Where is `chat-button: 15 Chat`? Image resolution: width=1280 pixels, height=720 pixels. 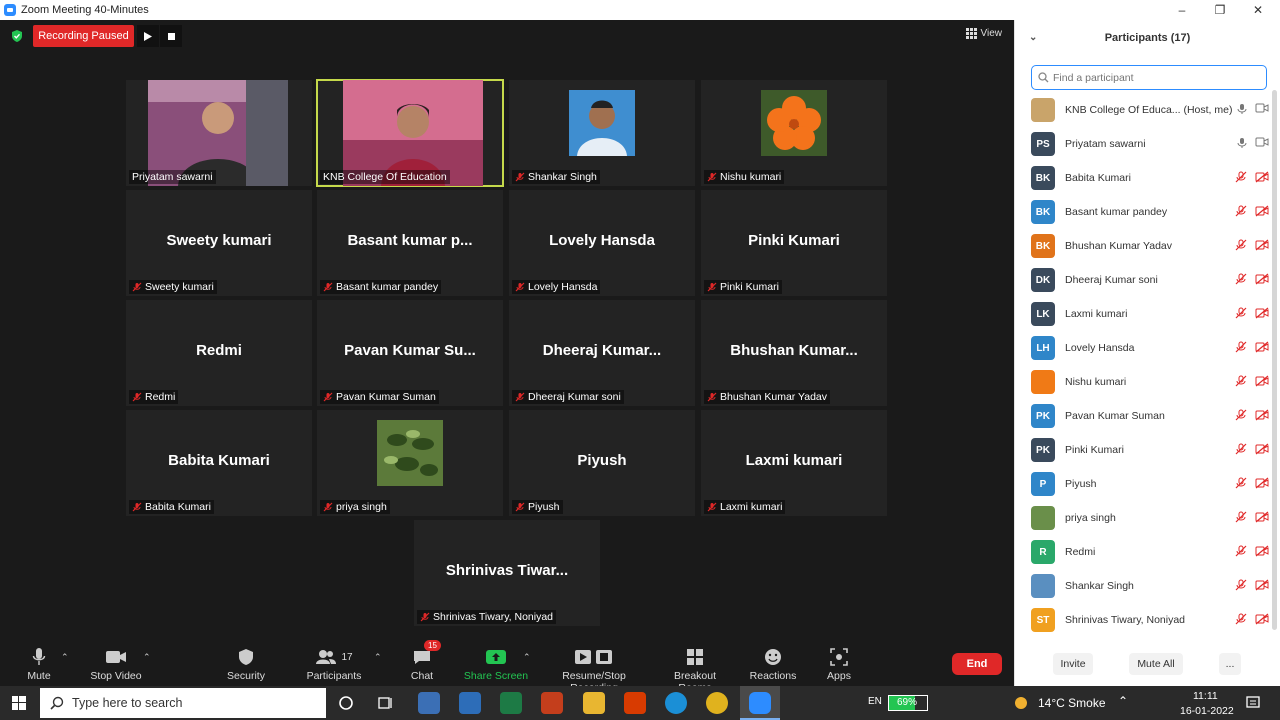
chat-button: 15 Chat is located at coordinates (422, 661).